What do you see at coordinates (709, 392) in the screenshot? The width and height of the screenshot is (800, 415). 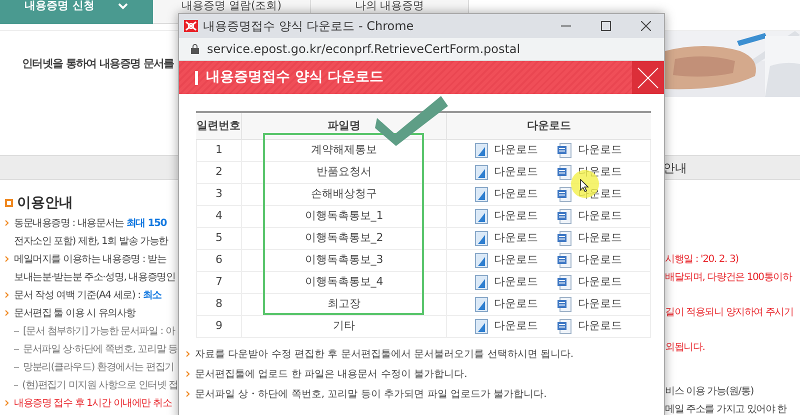 I see `notice-text: 비스 이용 가능(원/통)` at bounding box center [709, 392].